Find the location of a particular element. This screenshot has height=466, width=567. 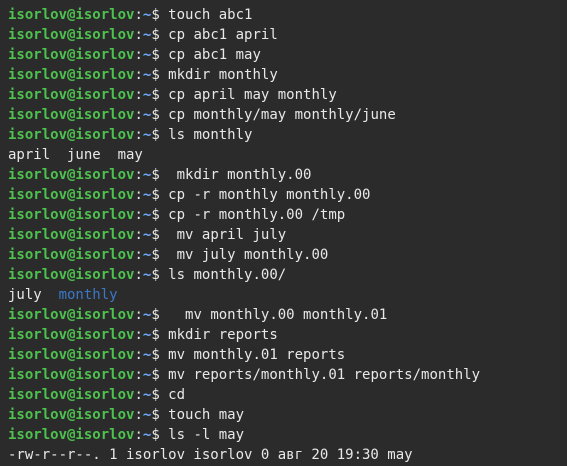

command-line: isorlov@isorlov:~$ cp abc1 april is located at coordinates (287, 35).